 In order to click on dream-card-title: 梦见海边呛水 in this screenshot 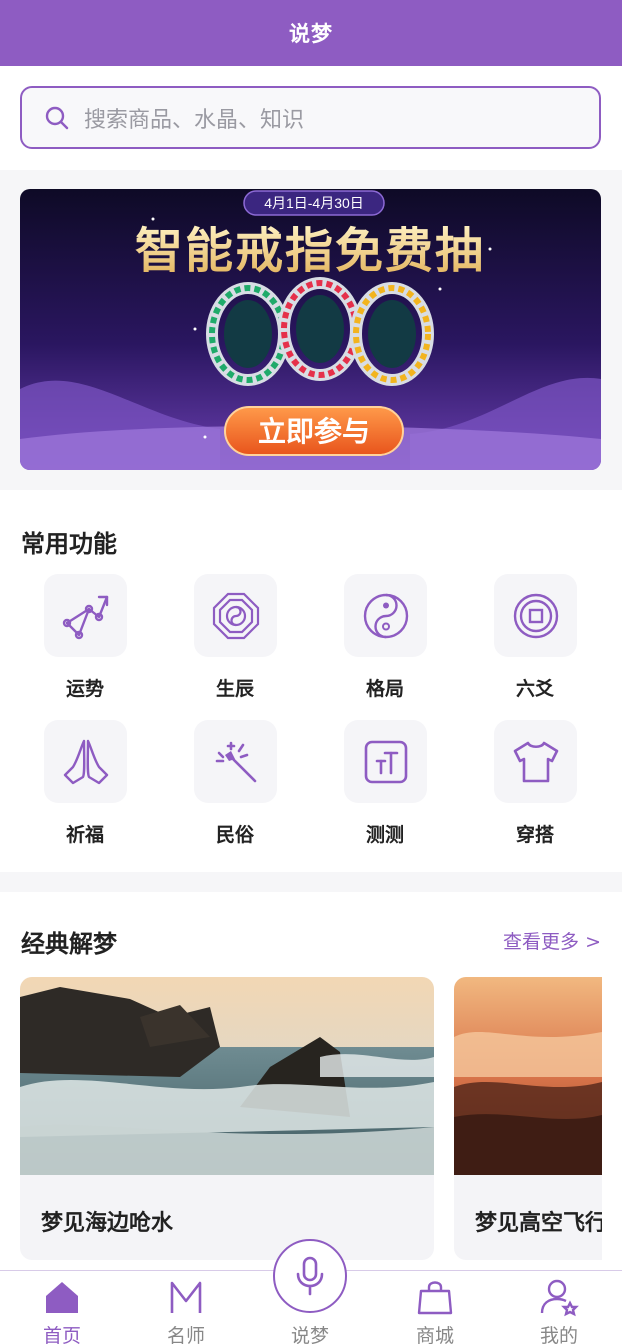, I will do `click(107, 1223)`.